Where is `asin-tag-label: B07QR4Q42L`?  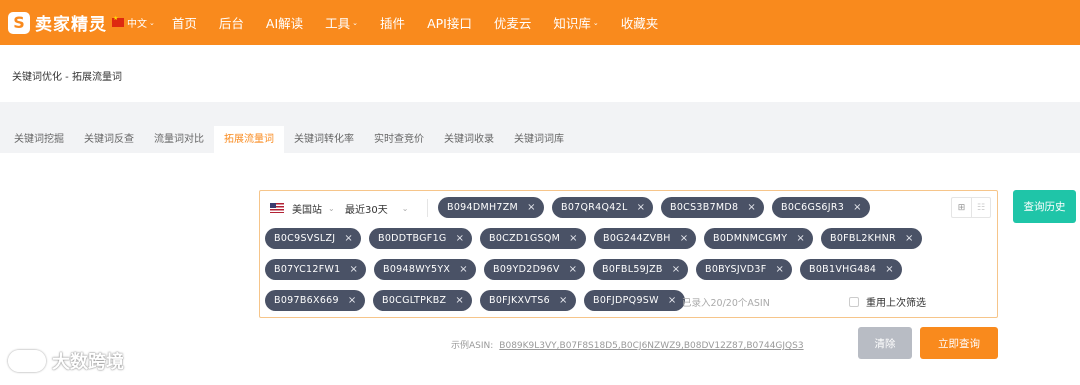 asin-tag-label: B07QR4Q42L is located at coordinates (594, 207).